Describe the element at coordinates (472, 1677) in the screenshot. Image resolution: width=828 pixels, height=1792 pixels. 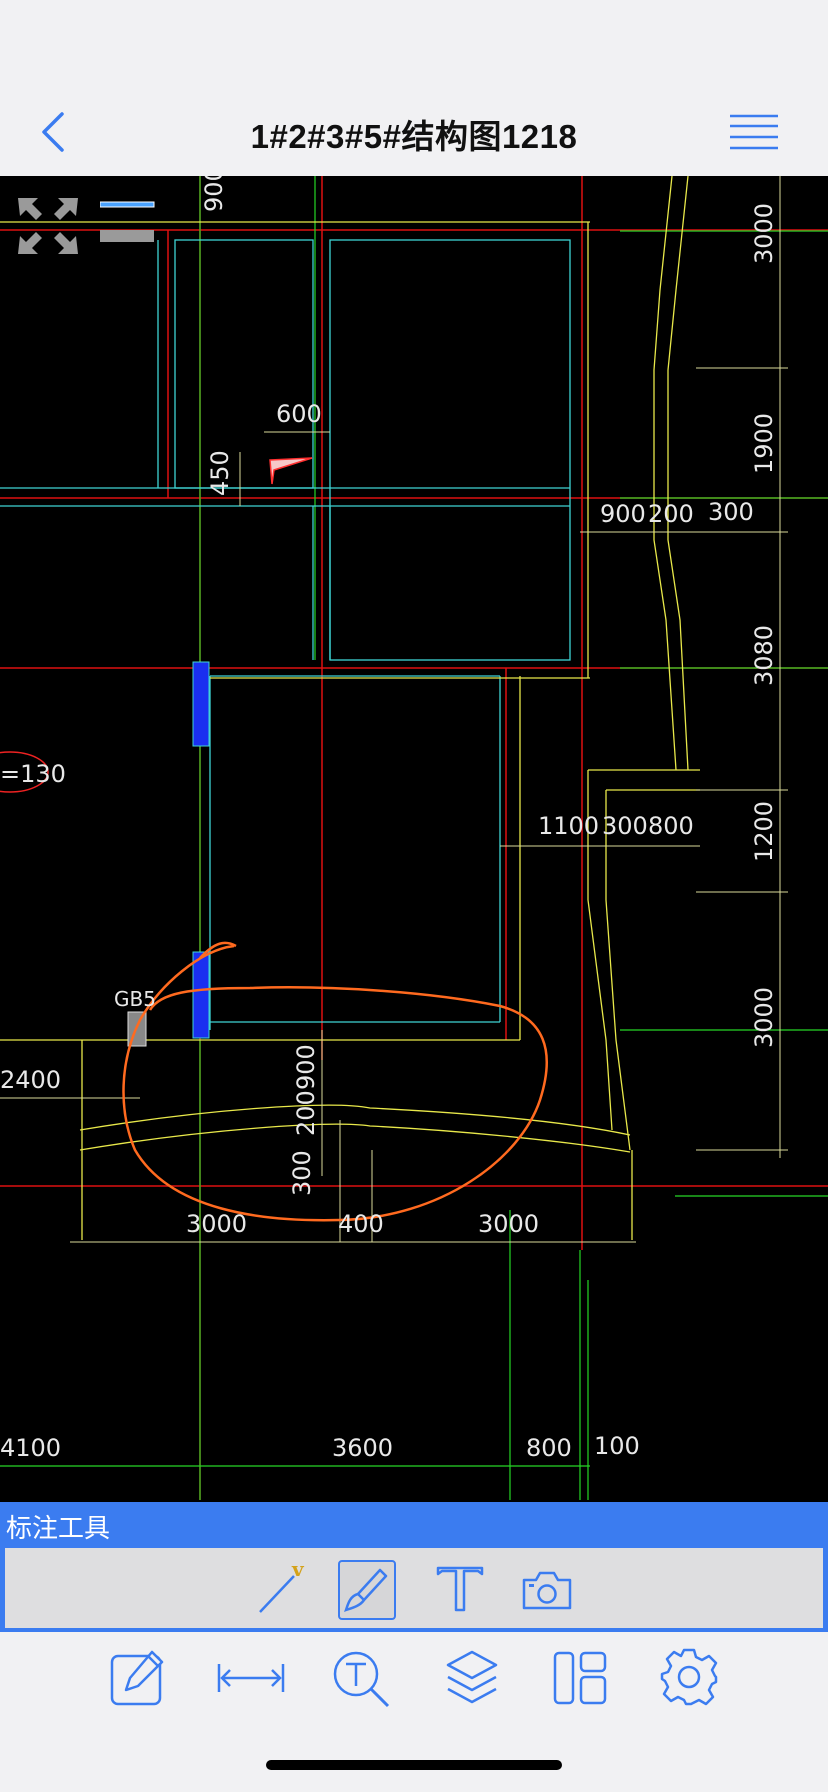
I see `layers-icon` at that location.